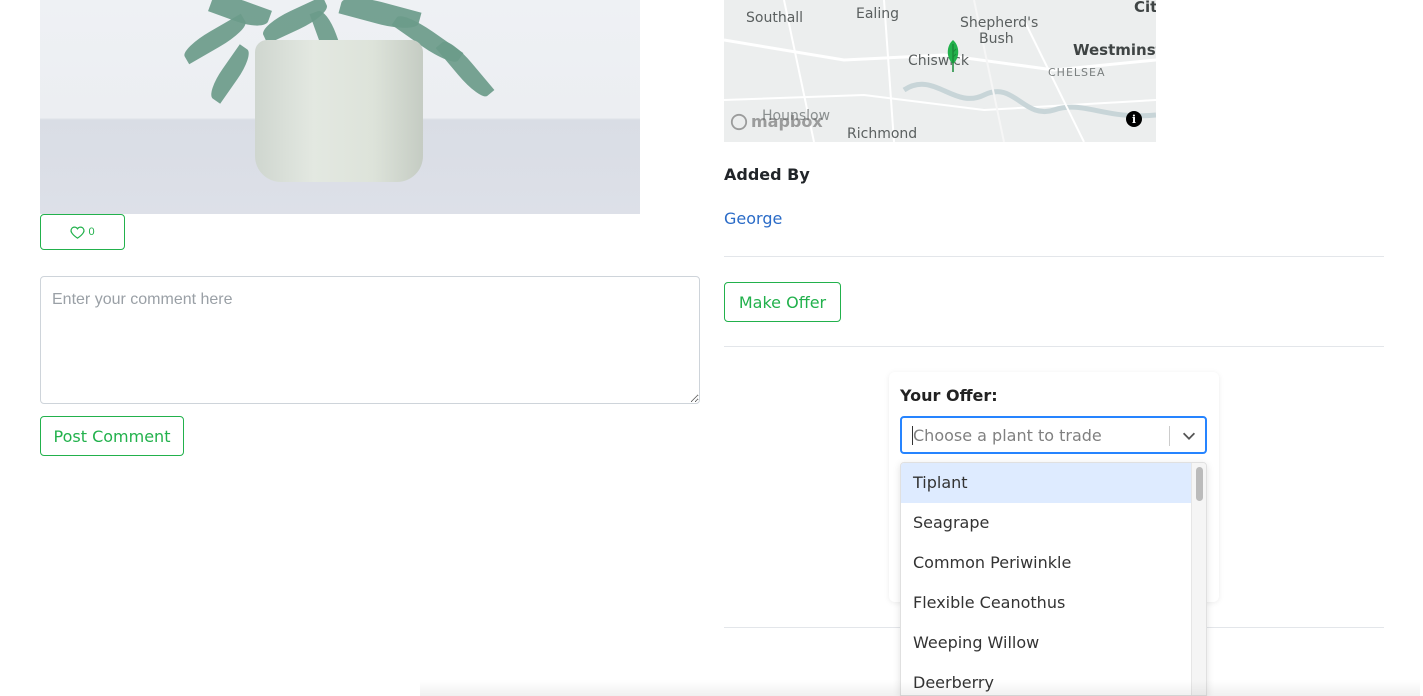  What do you see at coordinates (949, 395) in the screenshot?
I see `your-offer-label: Your Offer:` at bounding box center [949, 395].